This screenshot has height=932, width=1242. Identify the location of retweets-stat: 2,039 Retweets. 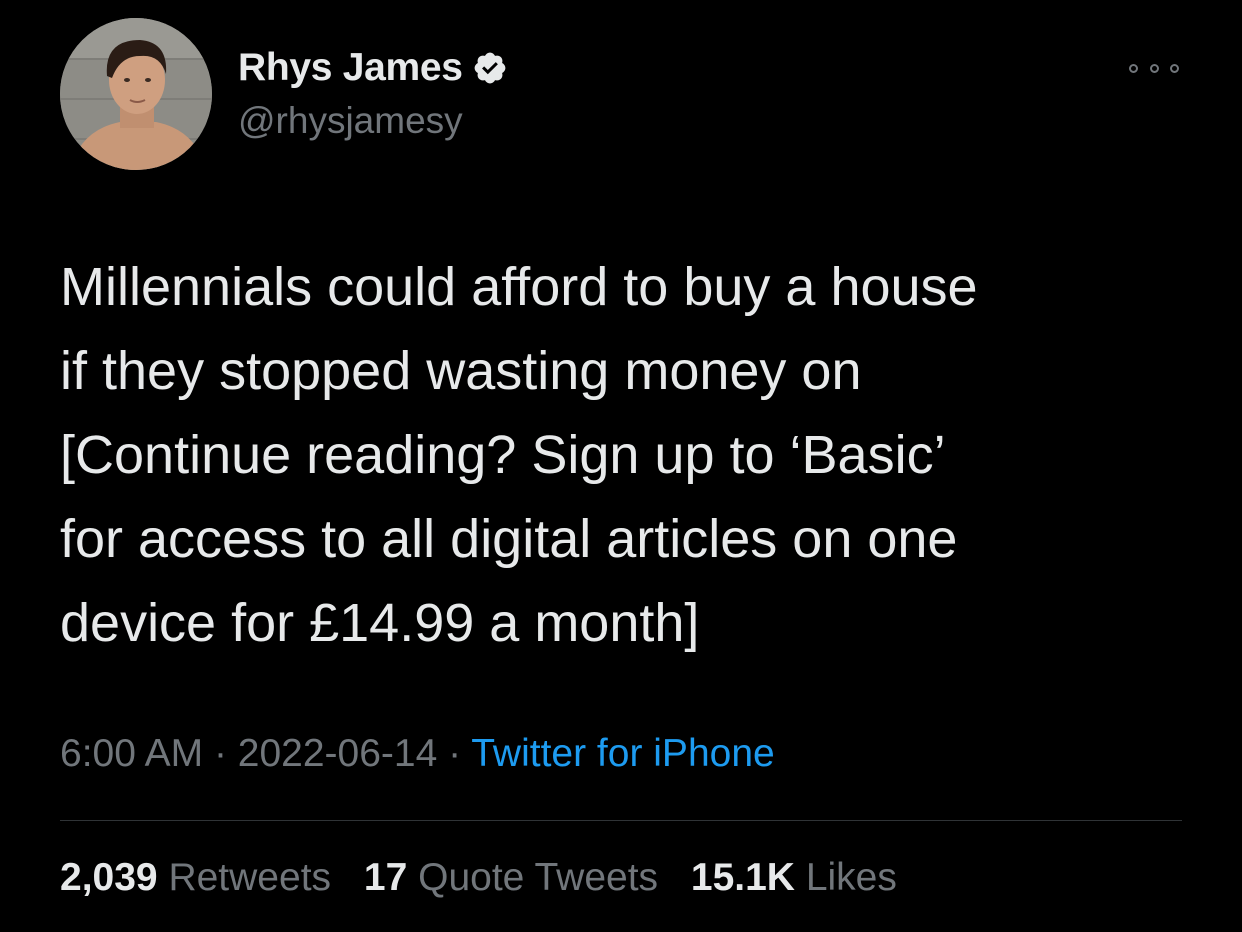
(195, 877).